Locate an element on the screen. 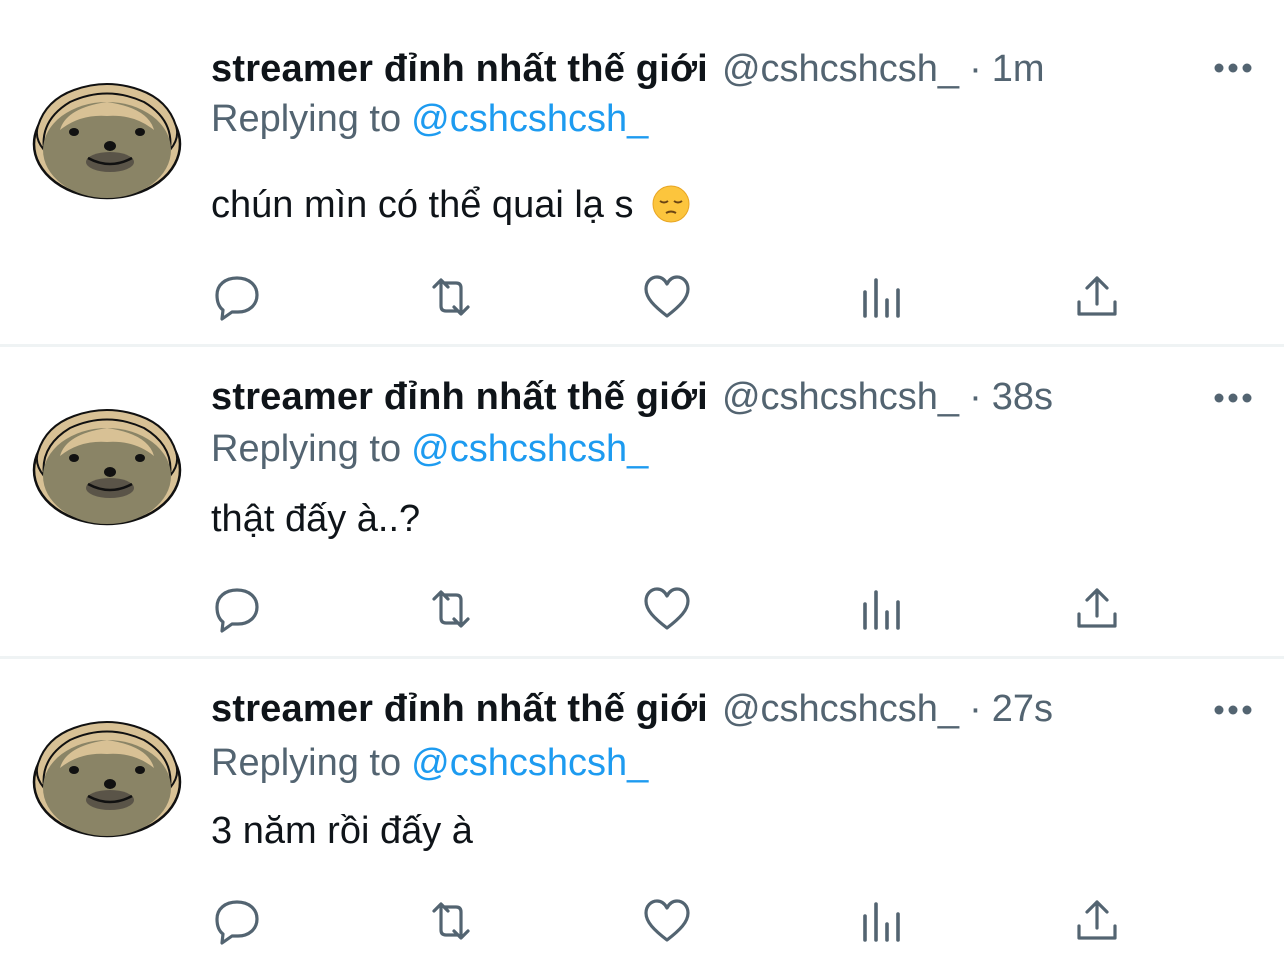 The height and width of the screenshot is (965, 1284). timestamp: 38s is located at coordinates (1022, 397).